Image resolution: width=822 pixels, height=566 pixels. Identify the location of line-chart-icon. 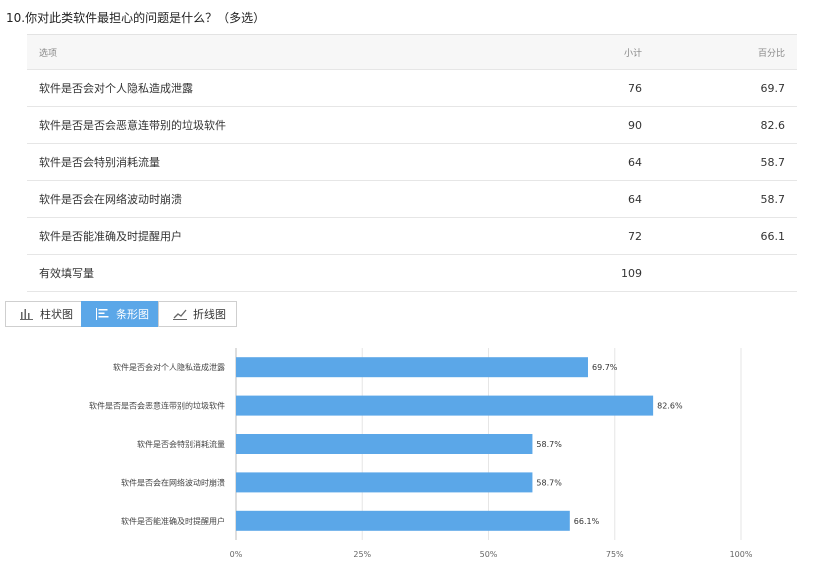
(180, 314).